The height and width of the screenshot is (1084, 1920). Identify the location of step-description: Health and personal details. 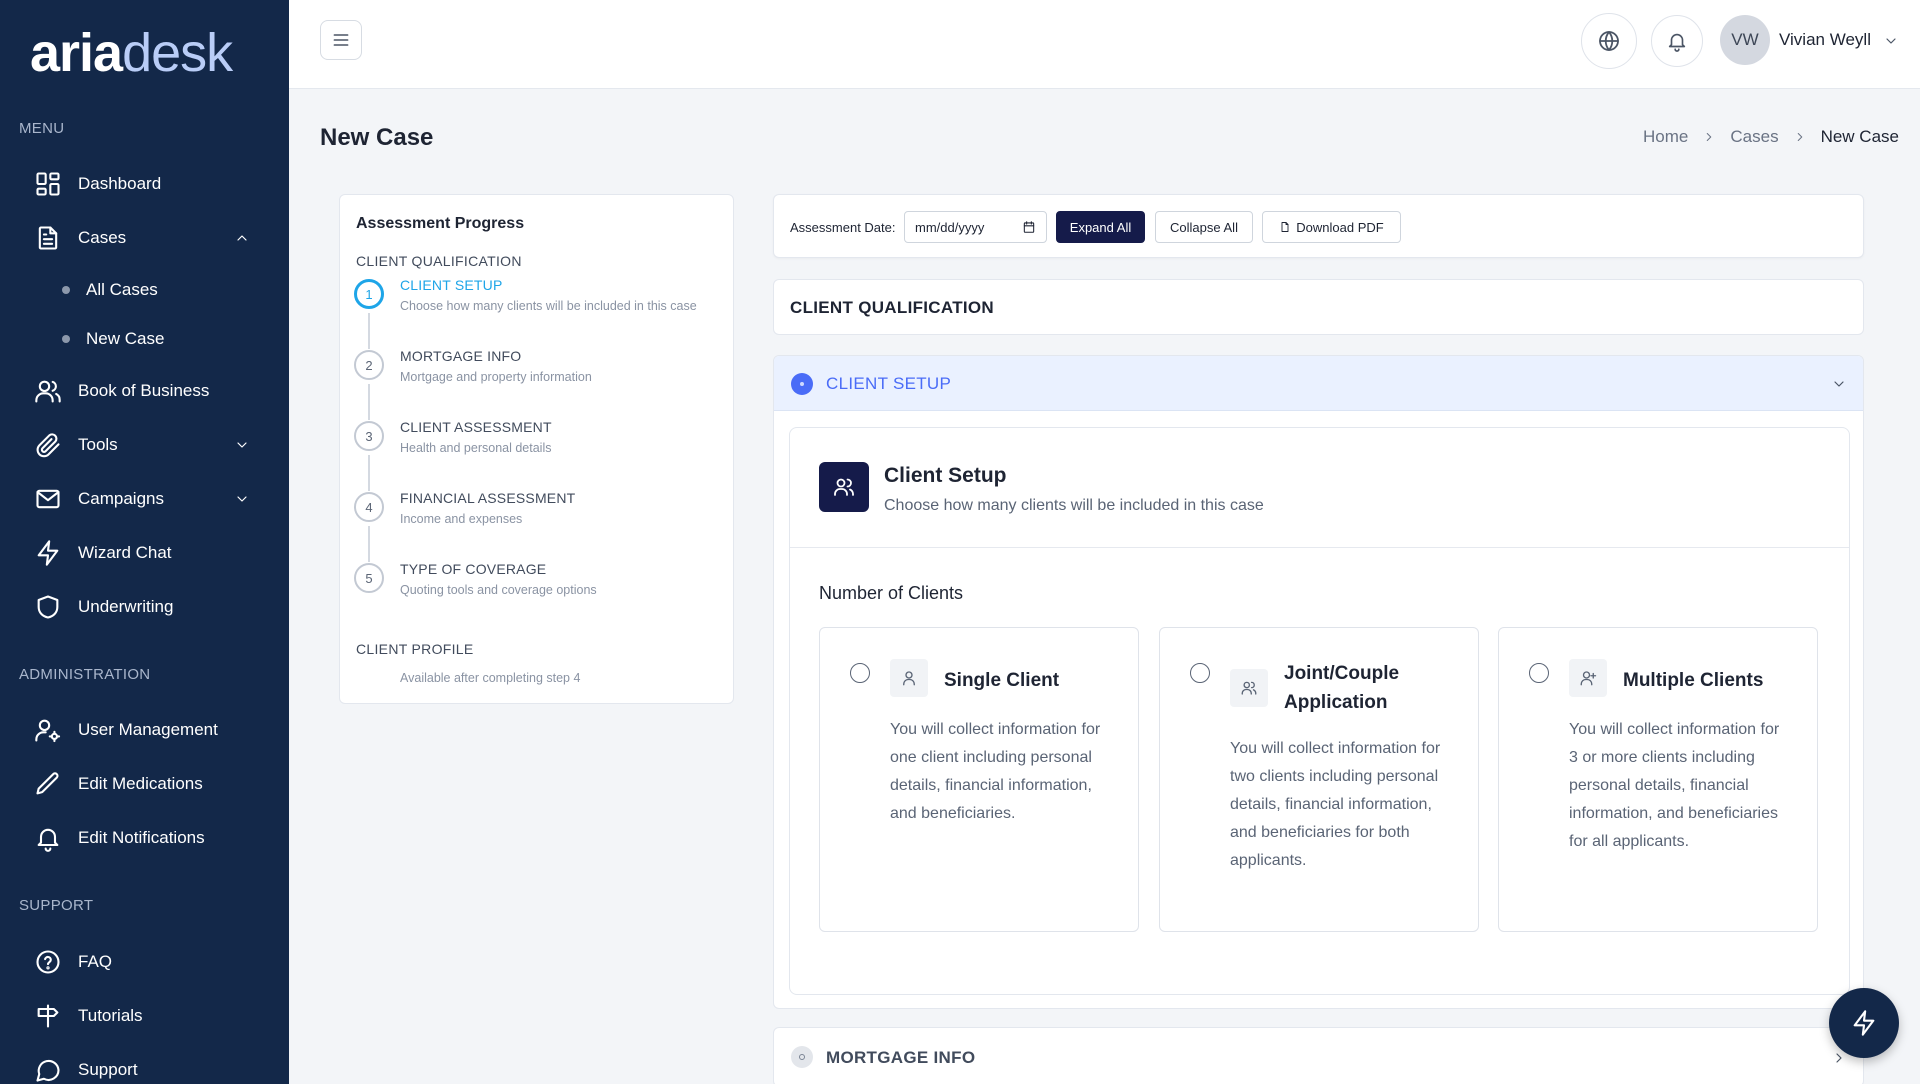
(476, 448).